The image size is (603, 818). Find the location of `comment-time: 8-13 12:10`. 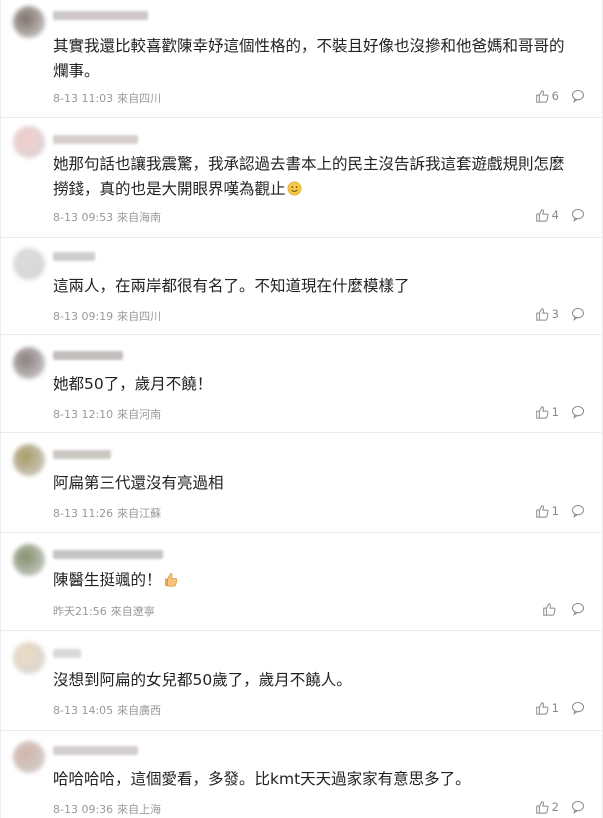

comment-time: 8-13 12:10 is located at coordinates (83, 414).